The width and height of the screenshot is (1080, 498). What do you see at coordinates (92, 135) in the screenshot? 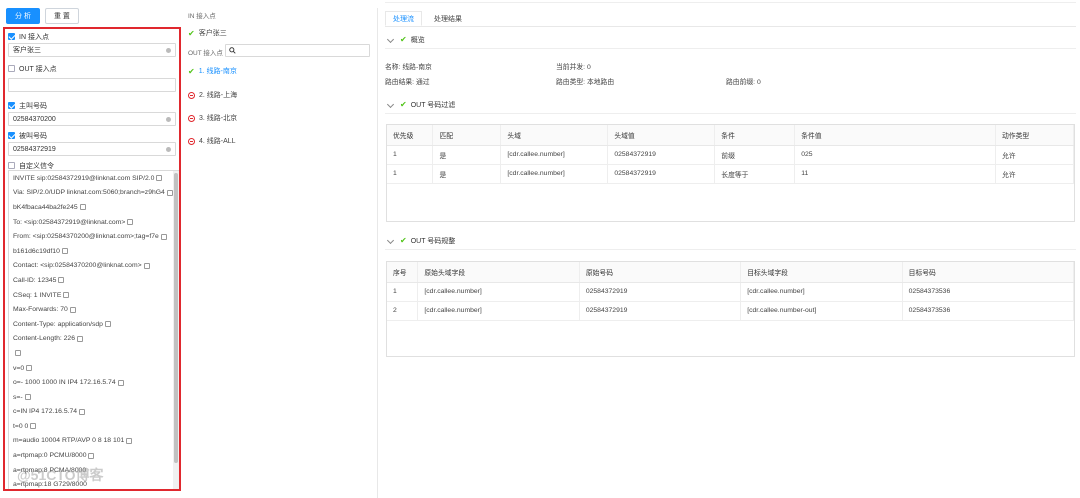
I see `callee-checkbox-row: 被叫号码` at bounding box center [92, 135].